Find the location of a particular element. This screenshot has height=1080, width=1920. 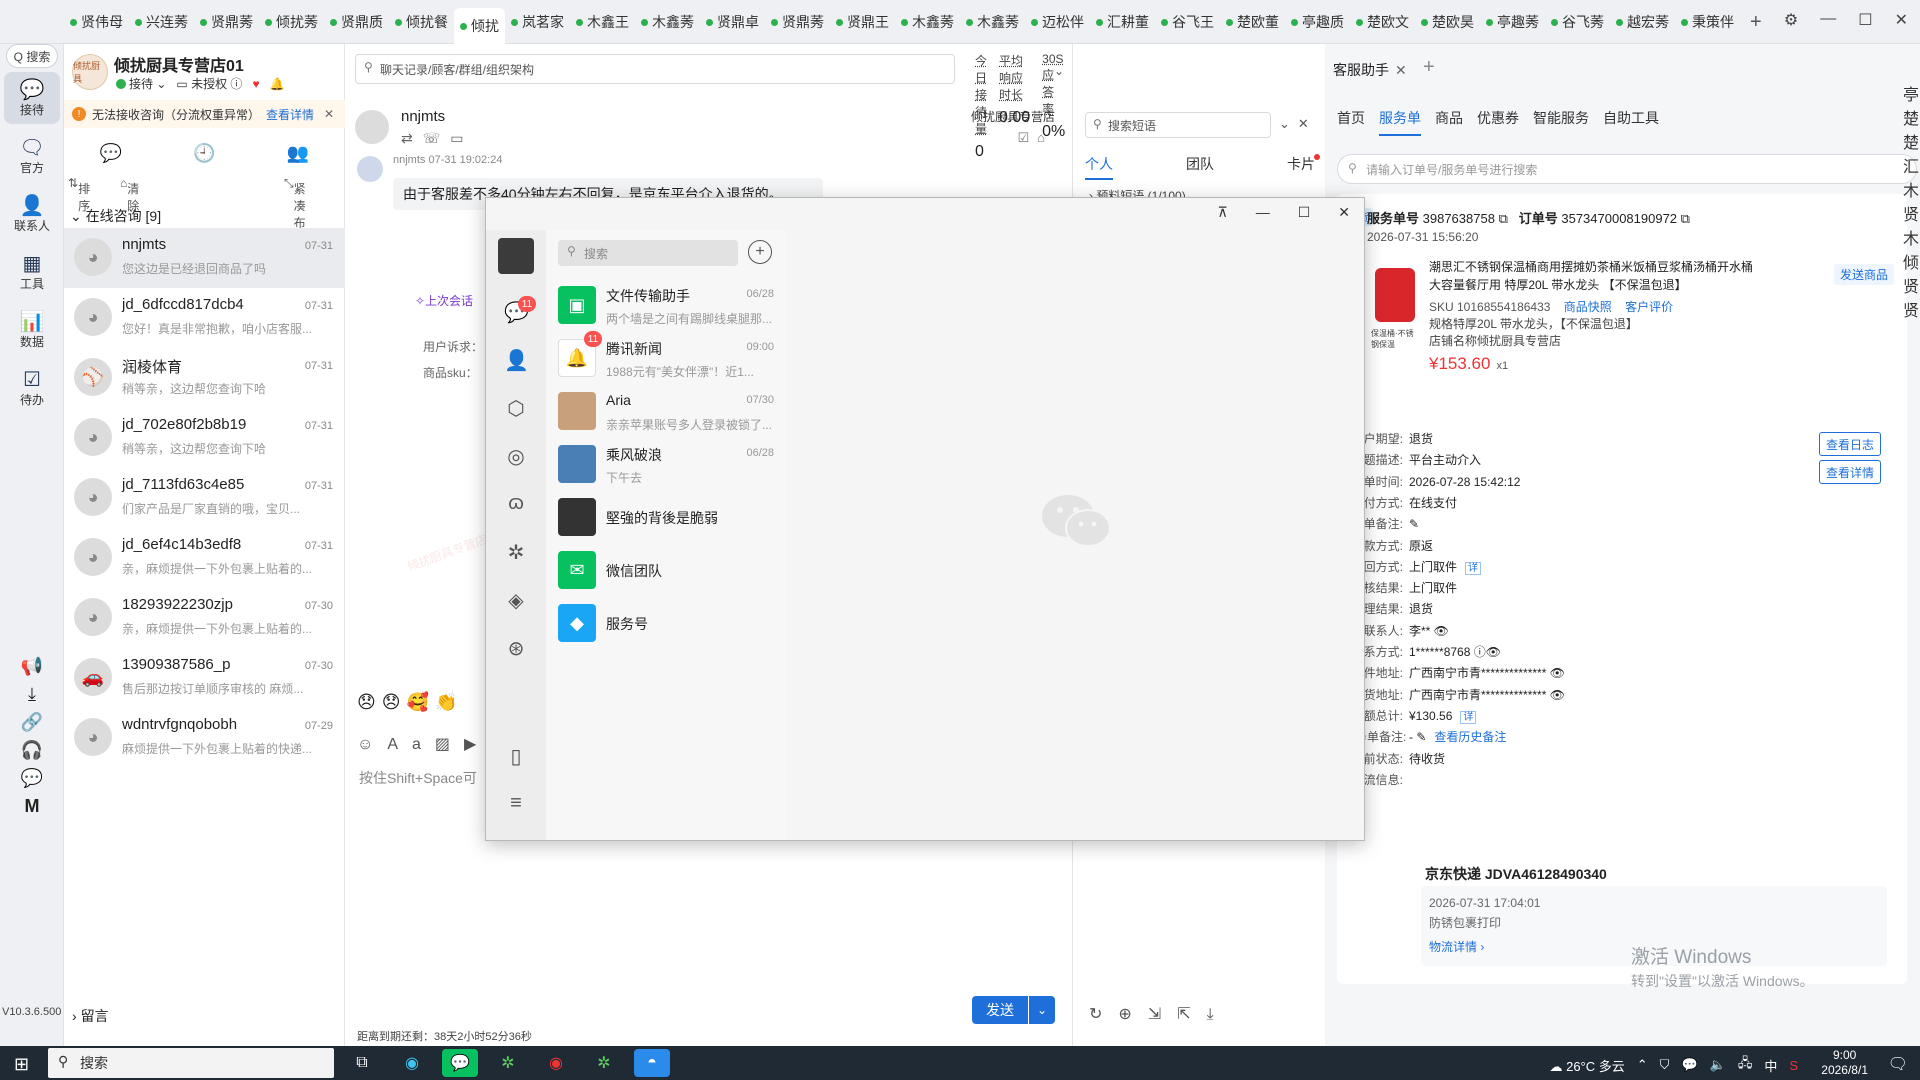

contacts-icon: 👤 is located at coordinates (516, 360).